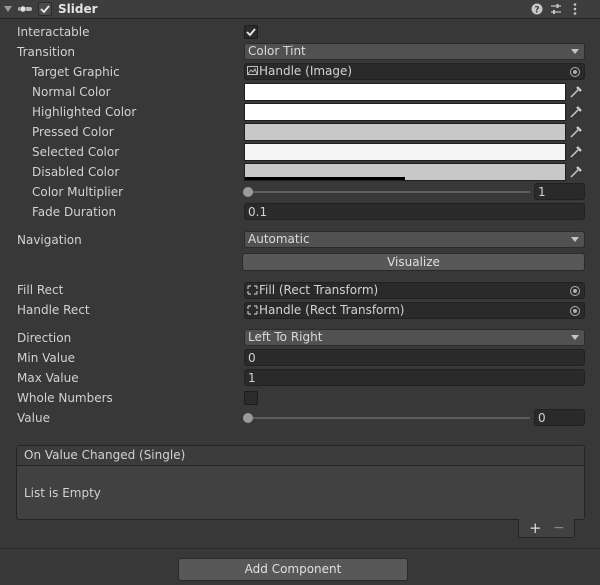 The height and width of the screenshot is (585, 600). Describe the element at coordinates (405, 132) in the screenshot. I see `pressed-color-swatch` at that location.